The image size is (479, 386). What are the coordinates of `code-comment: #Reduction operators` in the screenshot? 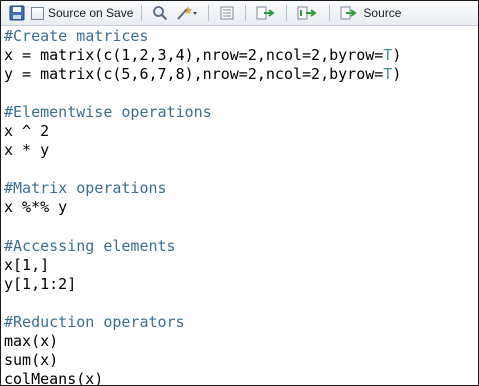 It's located at (94, 321).